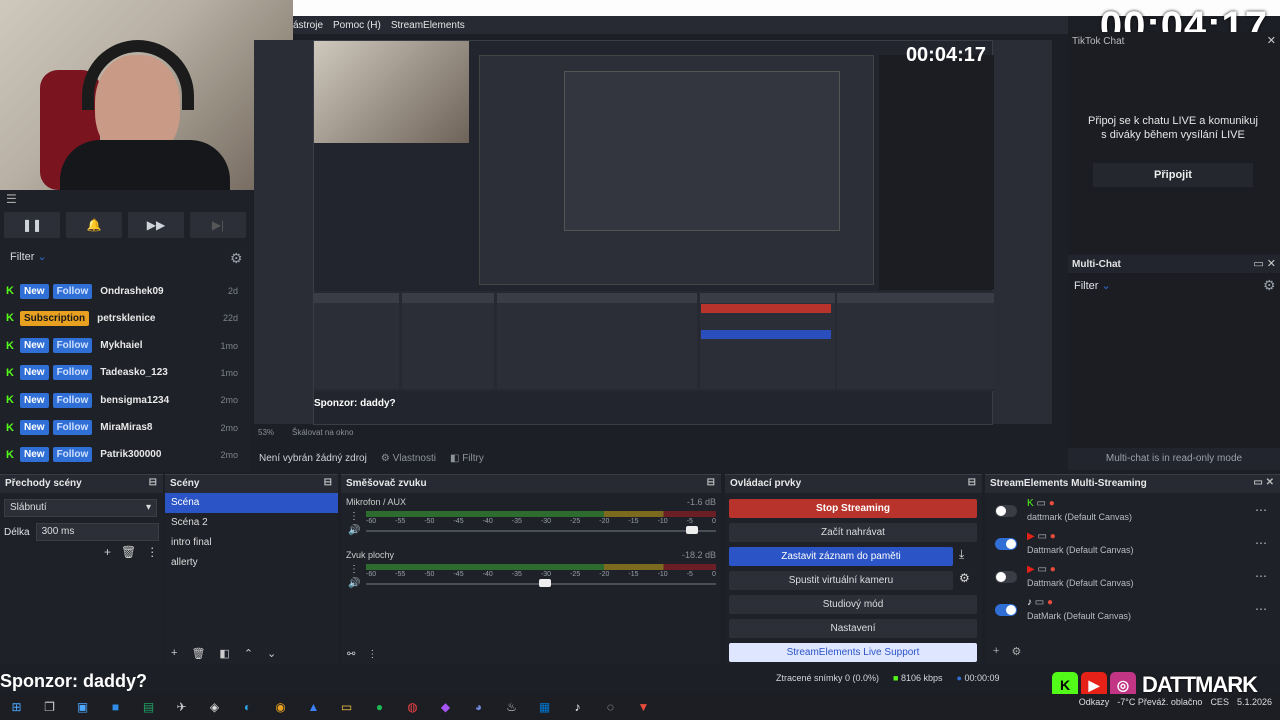 Image resolution: width=1280 pixels, height=720 pixels. Describe the element at coordinates (1271, 40) in the screenshot. I see `close-icon: ✕` at that location.